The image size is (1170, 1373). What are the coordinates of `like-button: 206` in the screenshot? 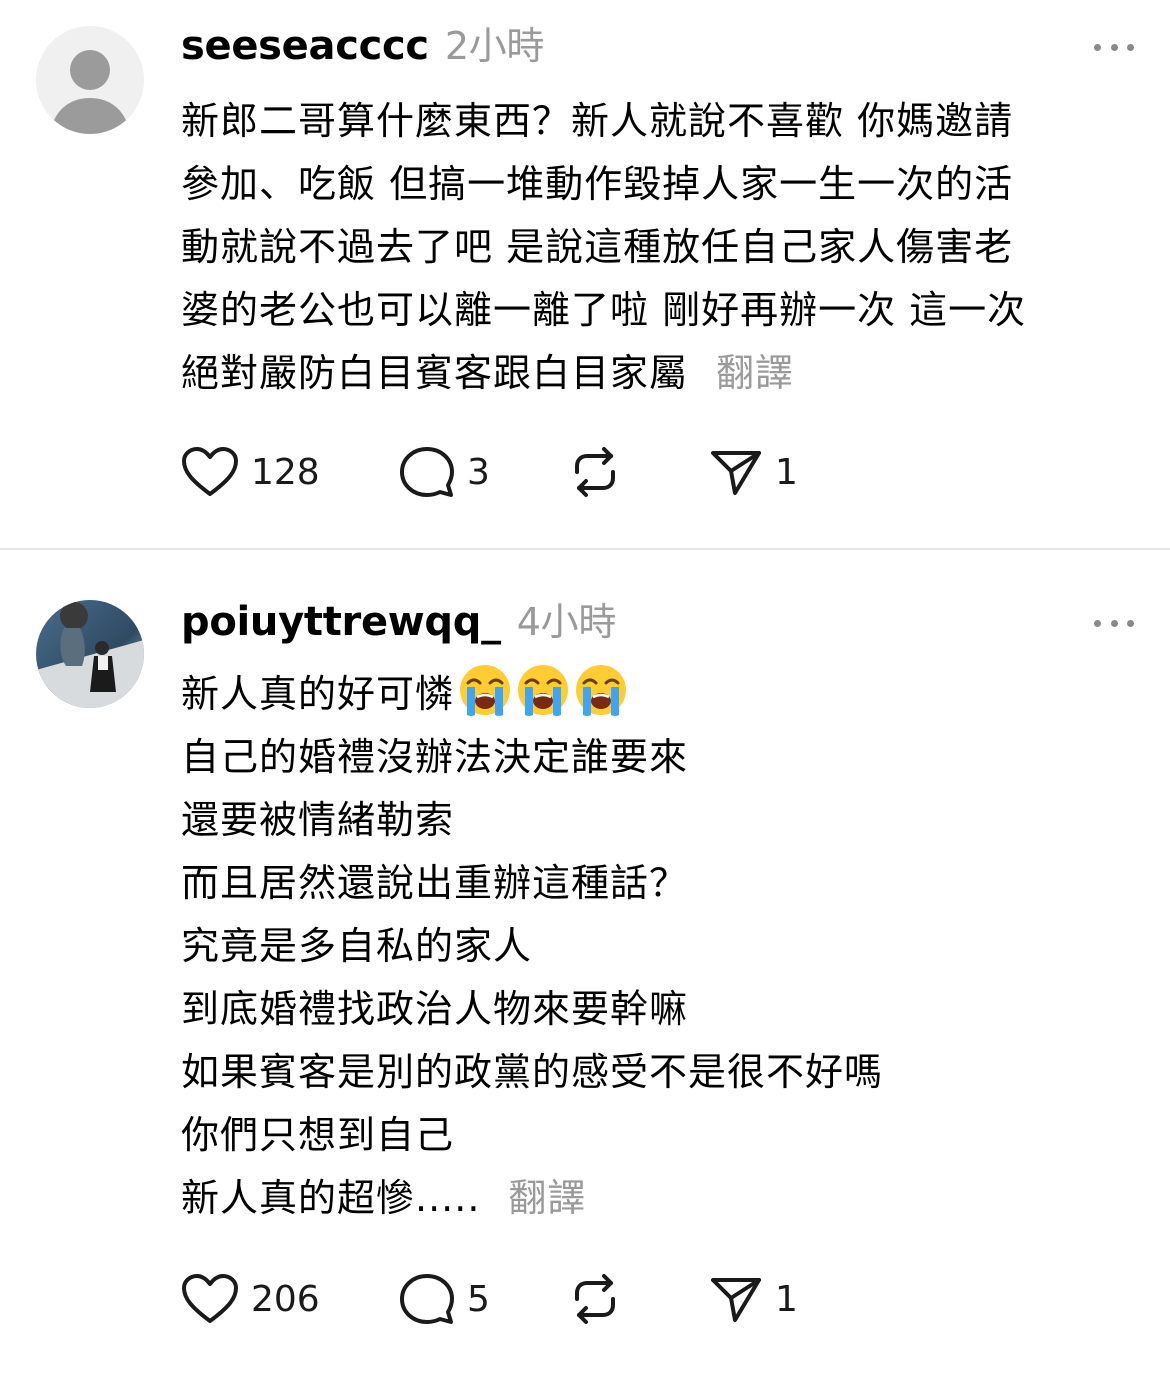 It's located at (250, 1299).